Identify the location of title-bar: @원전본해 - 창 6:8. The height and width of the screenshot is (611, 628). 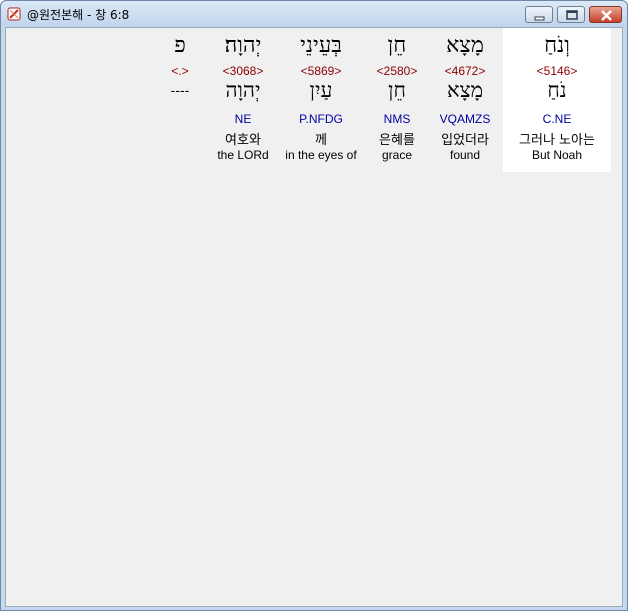
(314, 14).